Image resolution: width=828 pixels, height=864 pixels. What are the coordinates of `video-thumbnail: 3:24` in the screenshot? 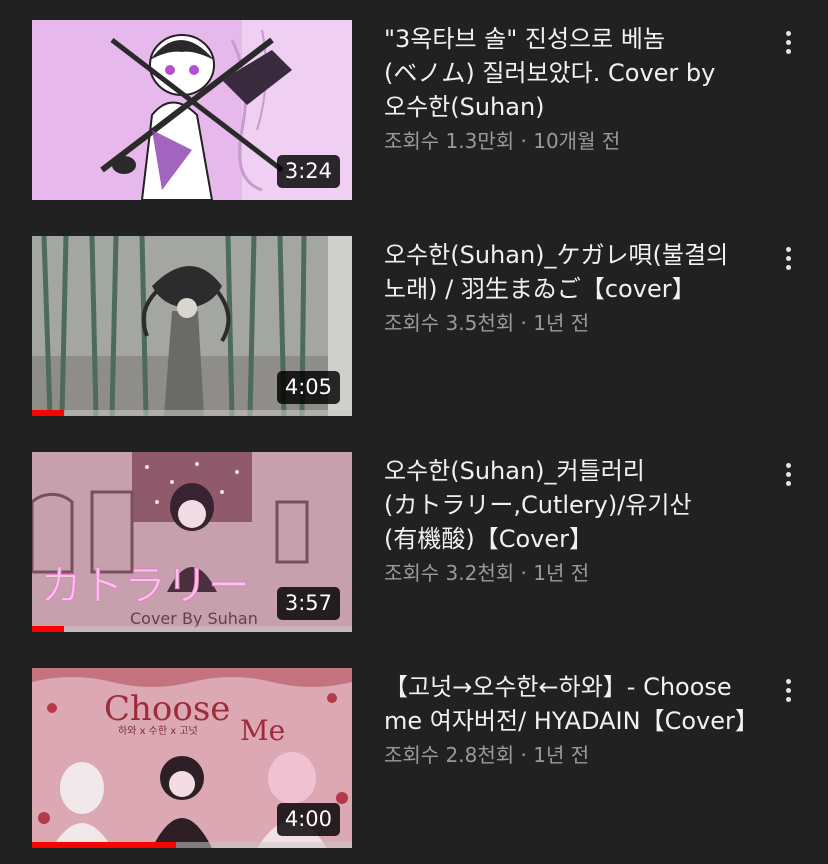 It's located at (192, 110).